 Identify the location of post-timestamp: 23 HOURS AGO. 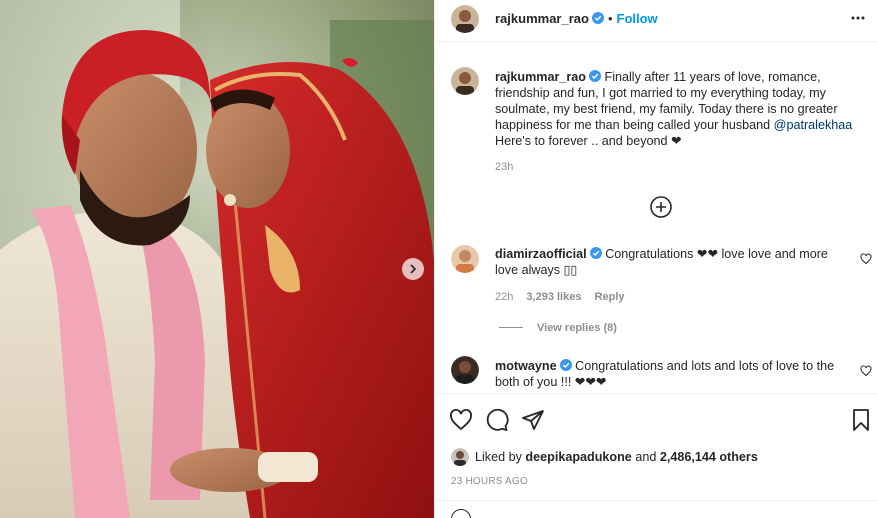
(489, 481).